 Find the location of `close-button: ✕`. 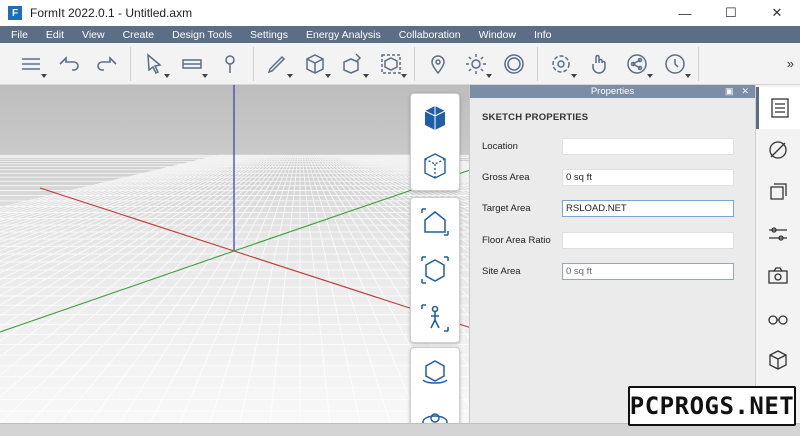

close-button: ✕ is located at coordinates (777, 13).